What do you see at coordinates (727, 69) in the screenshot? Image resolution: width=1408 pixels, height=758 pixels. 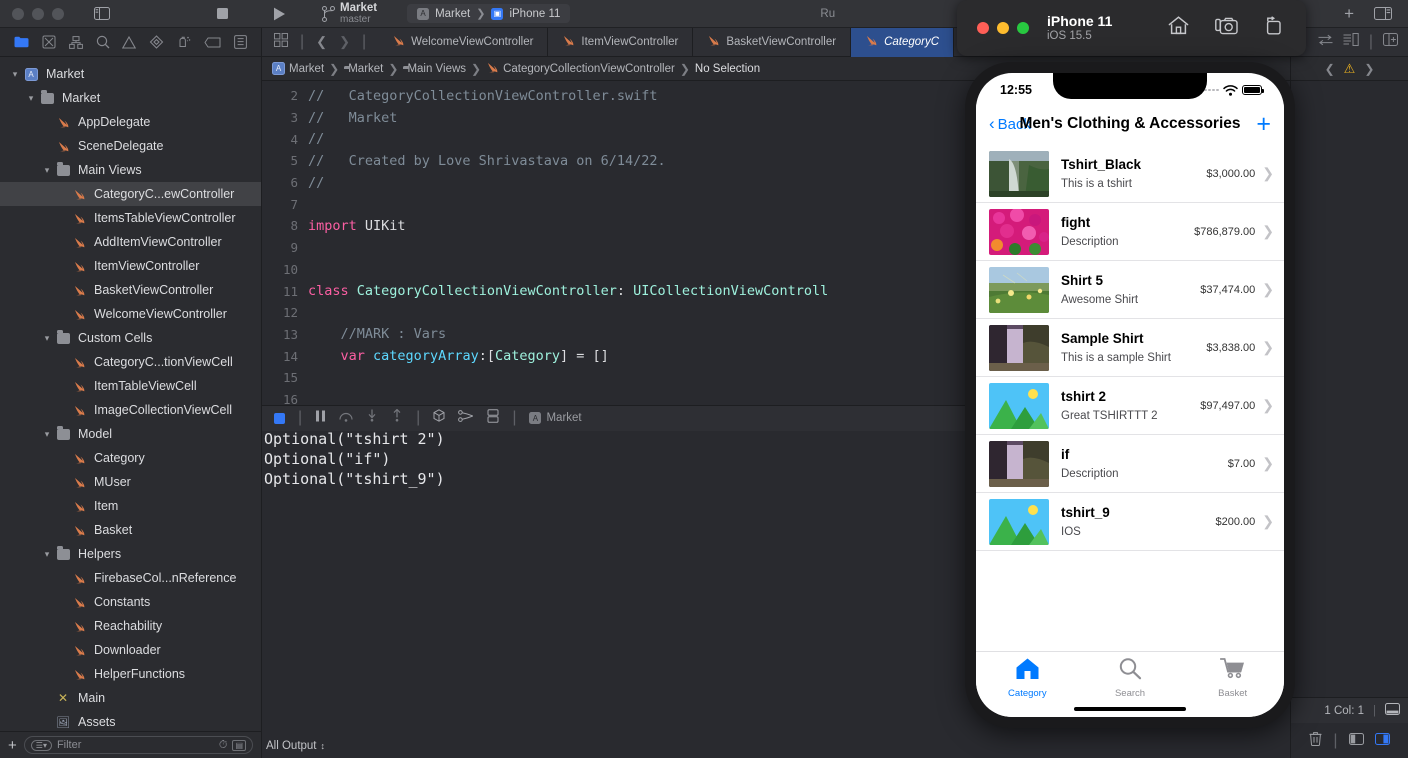 I see `breadcrumb-item: No Selection` at bounding box center [727, 69].